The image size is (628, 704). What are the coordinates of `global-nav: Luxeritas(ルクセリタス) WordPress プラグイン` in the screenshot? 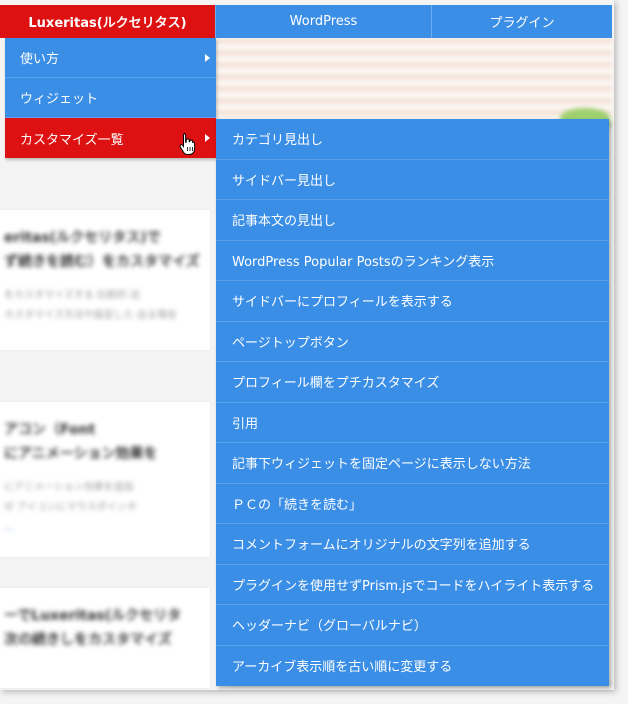 It's located at (306, 21).